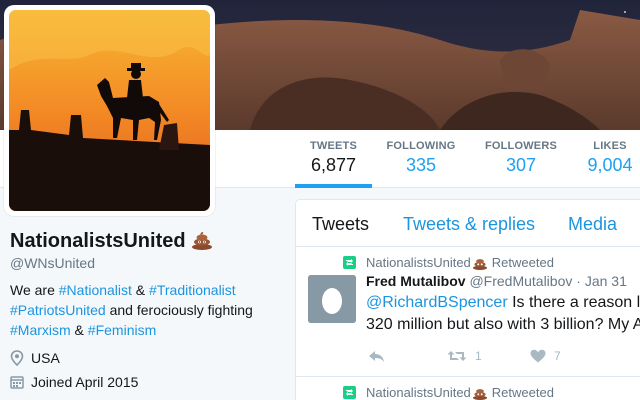  I want to click on profile-name-text: NationalistsUnited, so click(98, 241).